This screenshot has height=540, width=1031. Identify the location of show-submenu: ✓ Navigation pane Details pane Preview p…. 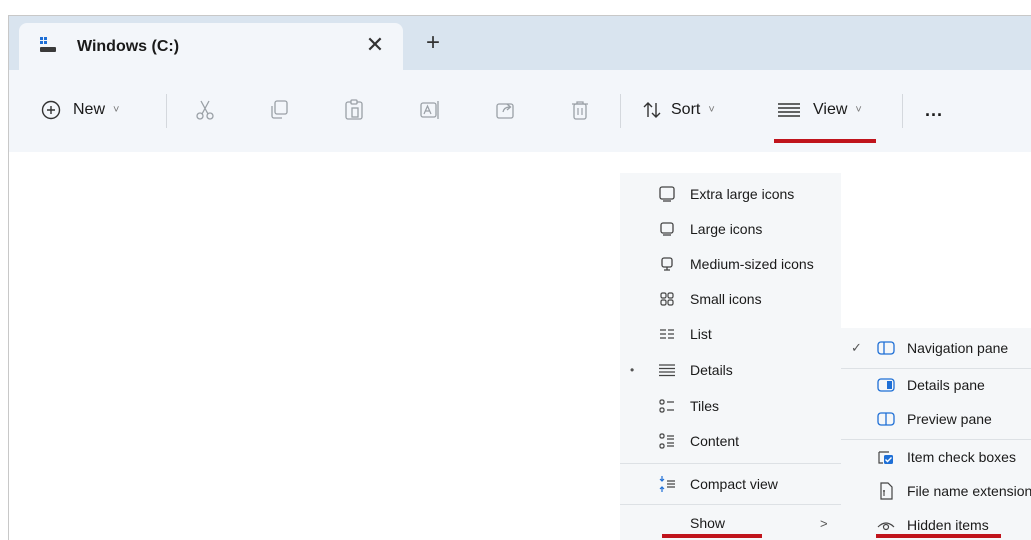
(936, 434).